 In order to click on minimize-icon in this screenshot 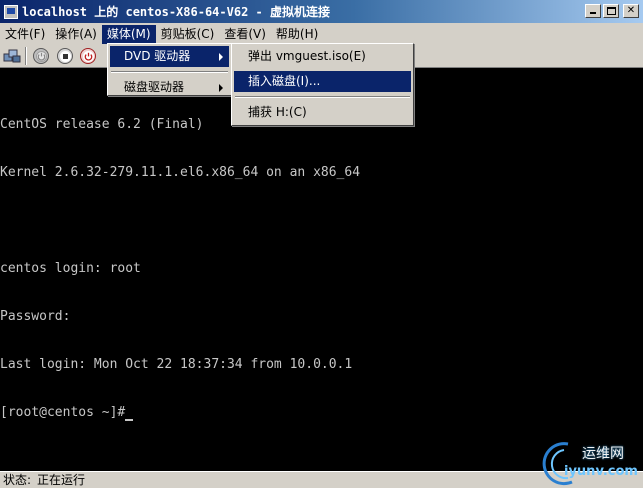, I will do `click(593, 13)`.